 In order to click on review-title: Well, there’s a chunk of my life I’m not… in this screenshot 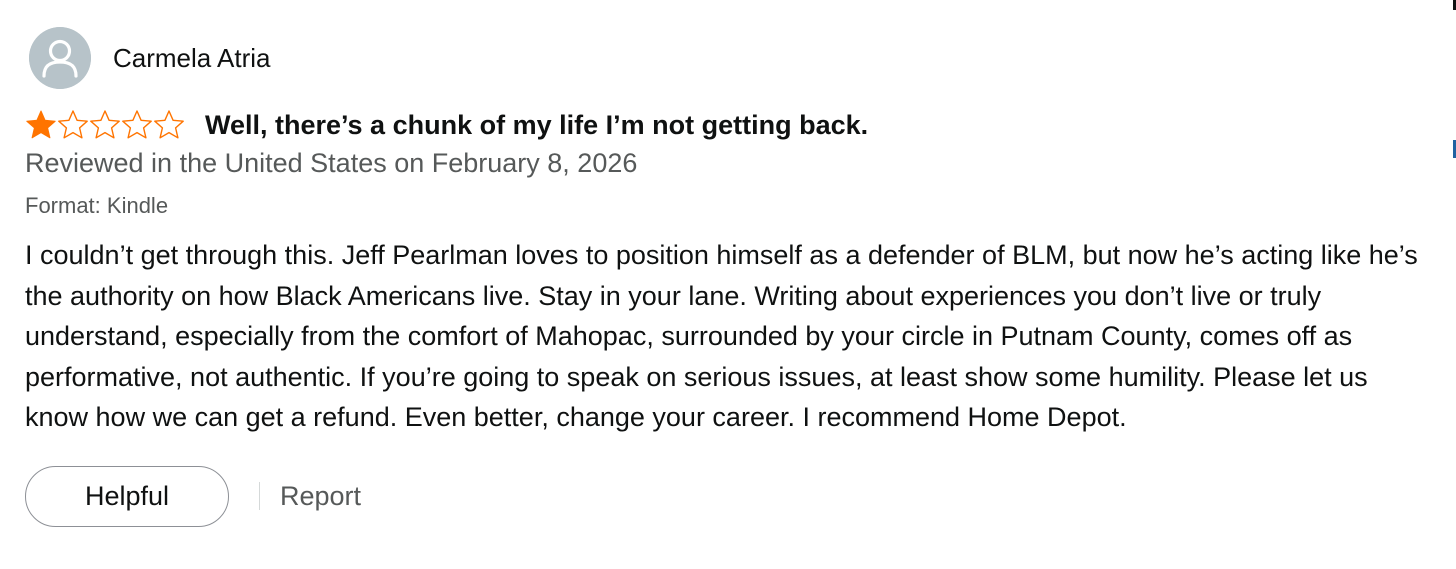, I will do `click(536, 125)`.